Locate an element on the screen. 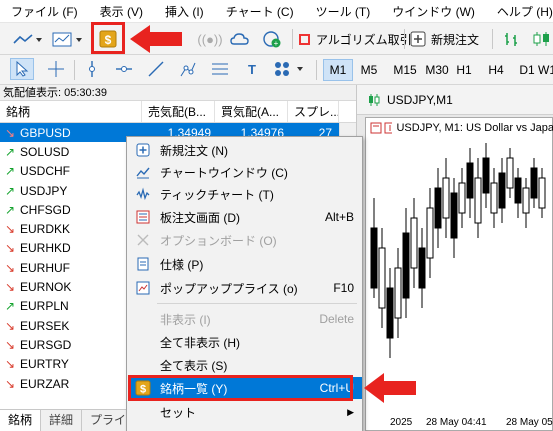  new-order-label: 新規注文 is located at coordinates (455, 39).